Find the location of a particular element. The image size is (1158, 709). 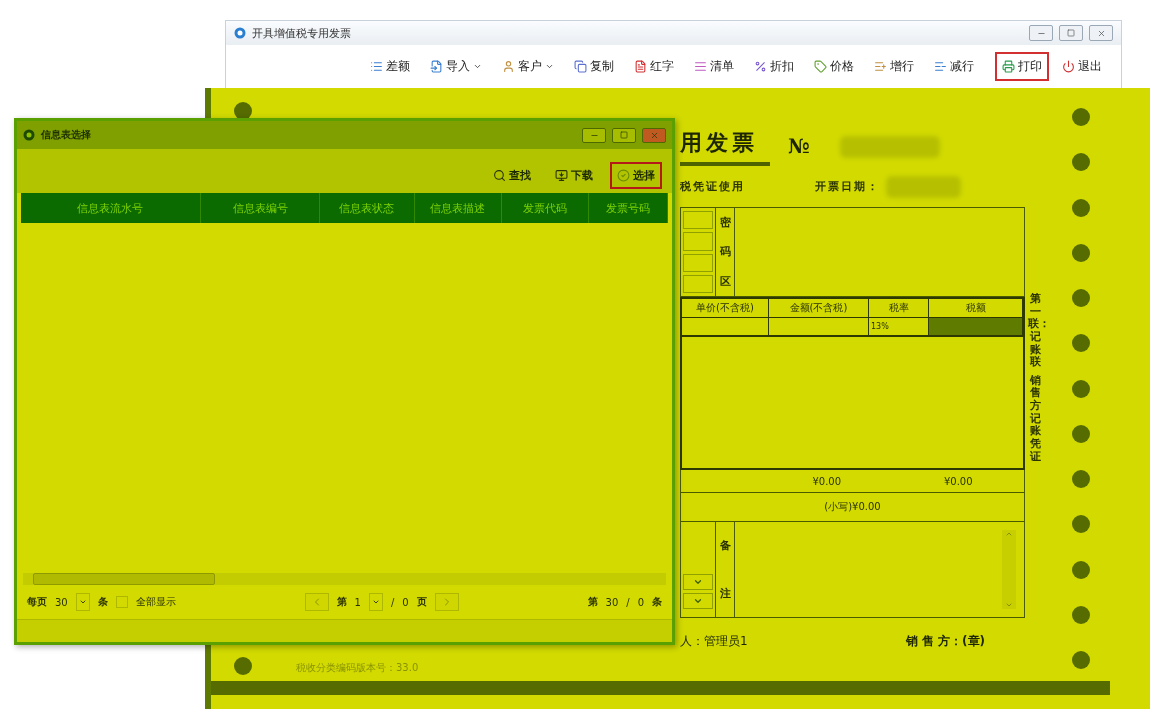

amount-in-figures: (小写)¥0.00 is located at coordinates (852, 507).